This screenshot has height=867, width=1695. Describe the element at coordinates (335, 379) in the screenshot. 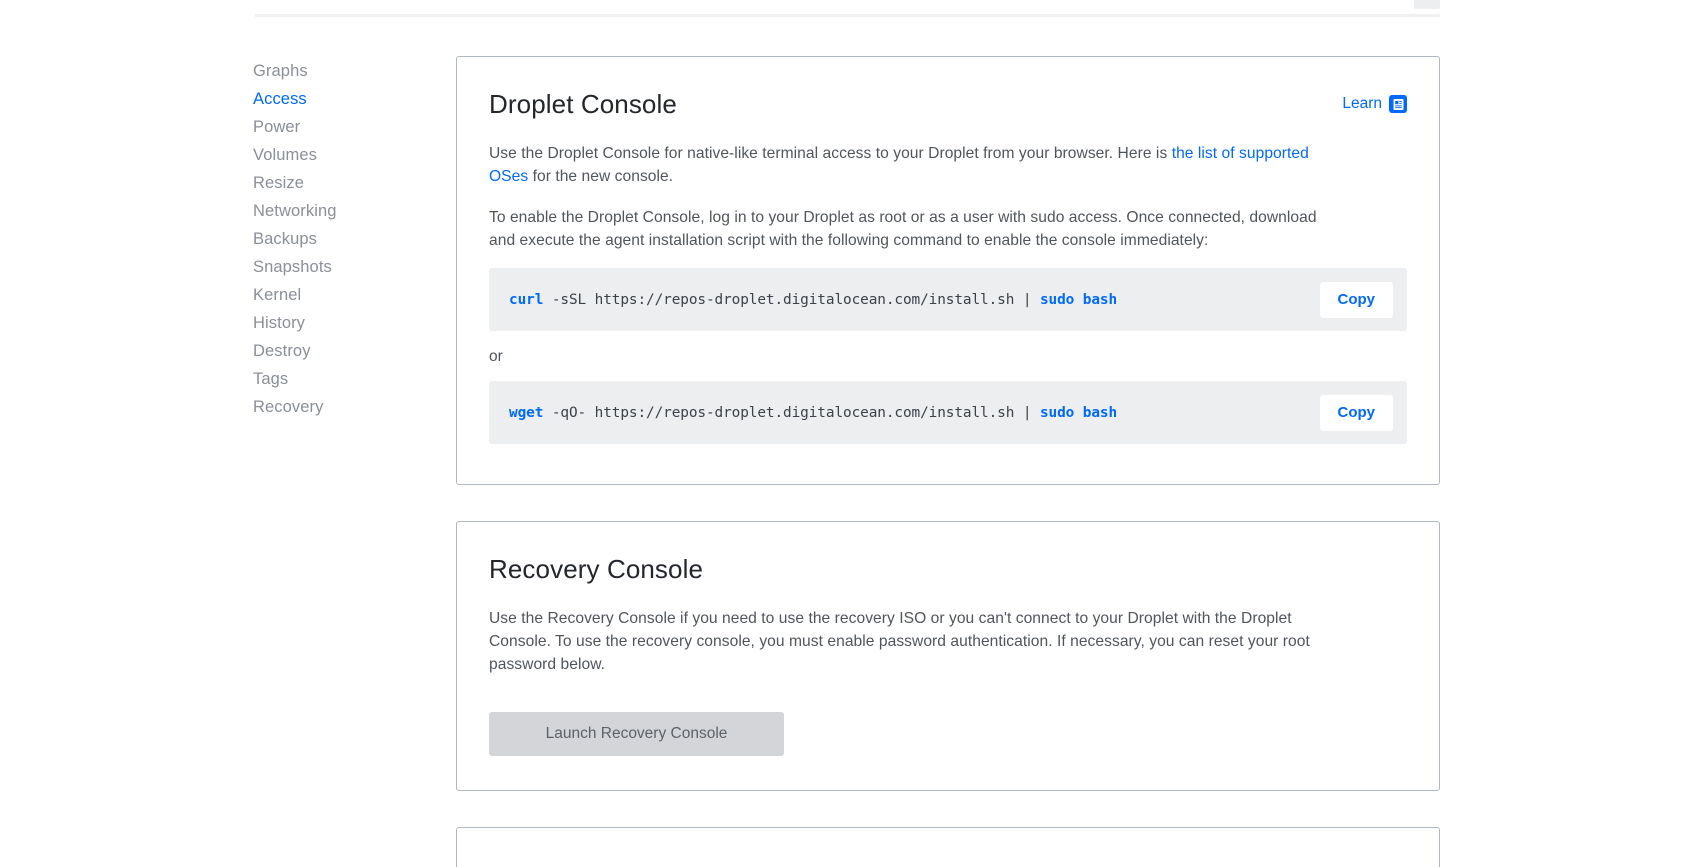

I see `sidebar-item-tags: Tags` at that location.